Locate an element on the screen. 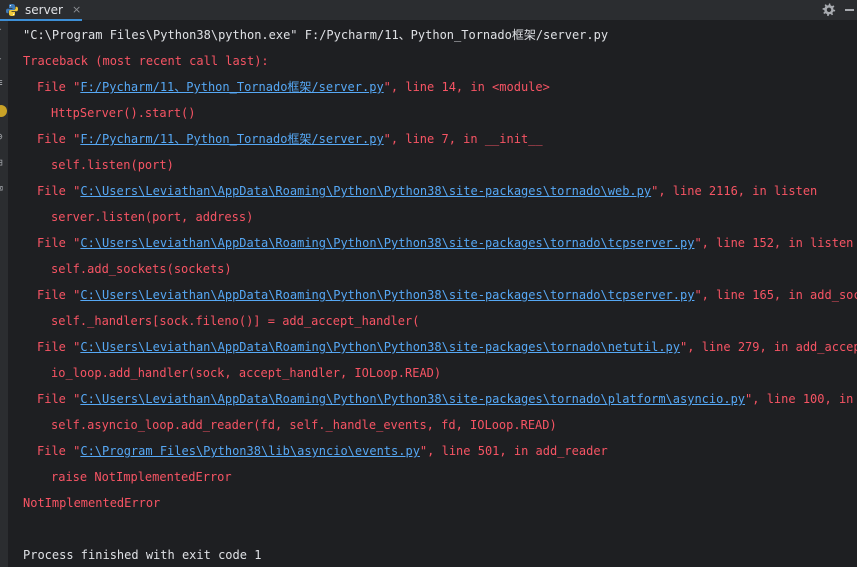  exit-status: Process finished with exit code 1 is located at coordinates (142, 555).